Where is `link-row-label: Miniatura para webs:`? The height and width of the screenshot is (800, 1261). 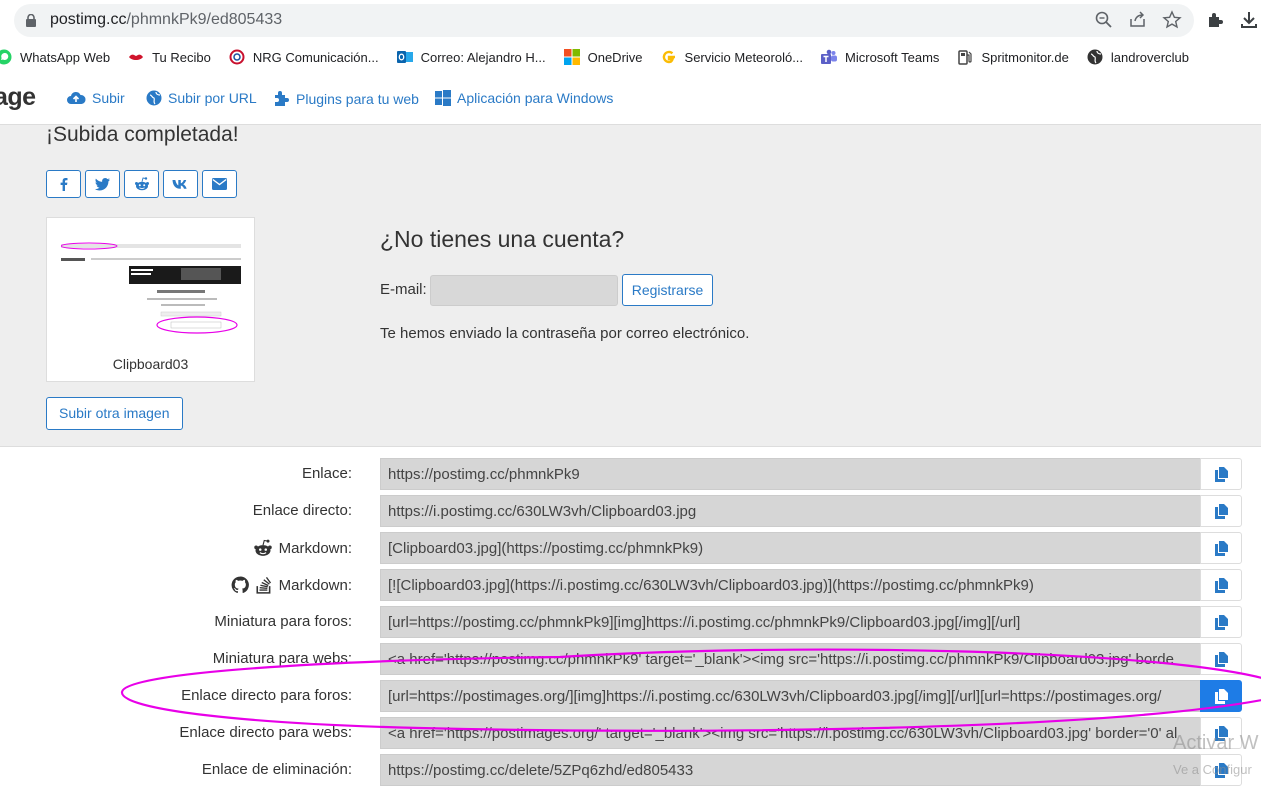 link-row-label: Miniatura para webs: is located at coordinates (282, 658).